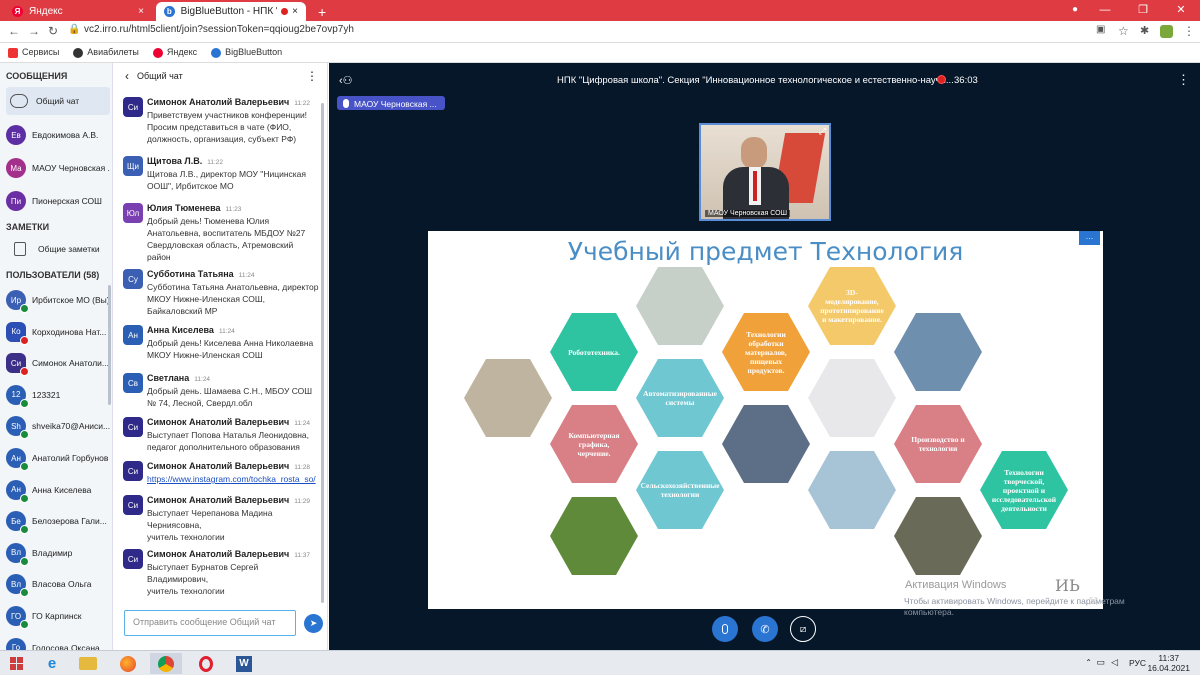 This screenshot has width=1200, height=675. Describe the element at coordinates (58, 249) in the screenshot. I see `shared-notes-item: Общие заметки` at that location.